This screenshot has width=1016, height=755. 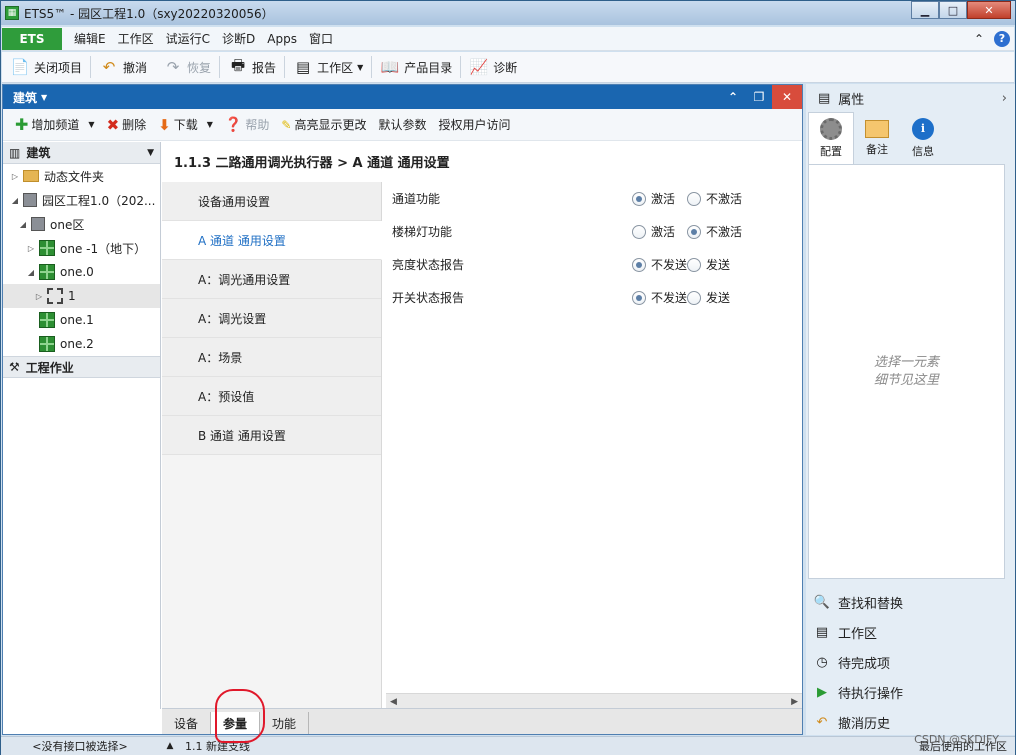 I want to click on search-icon: 🔍, so click(x=822, y=602).